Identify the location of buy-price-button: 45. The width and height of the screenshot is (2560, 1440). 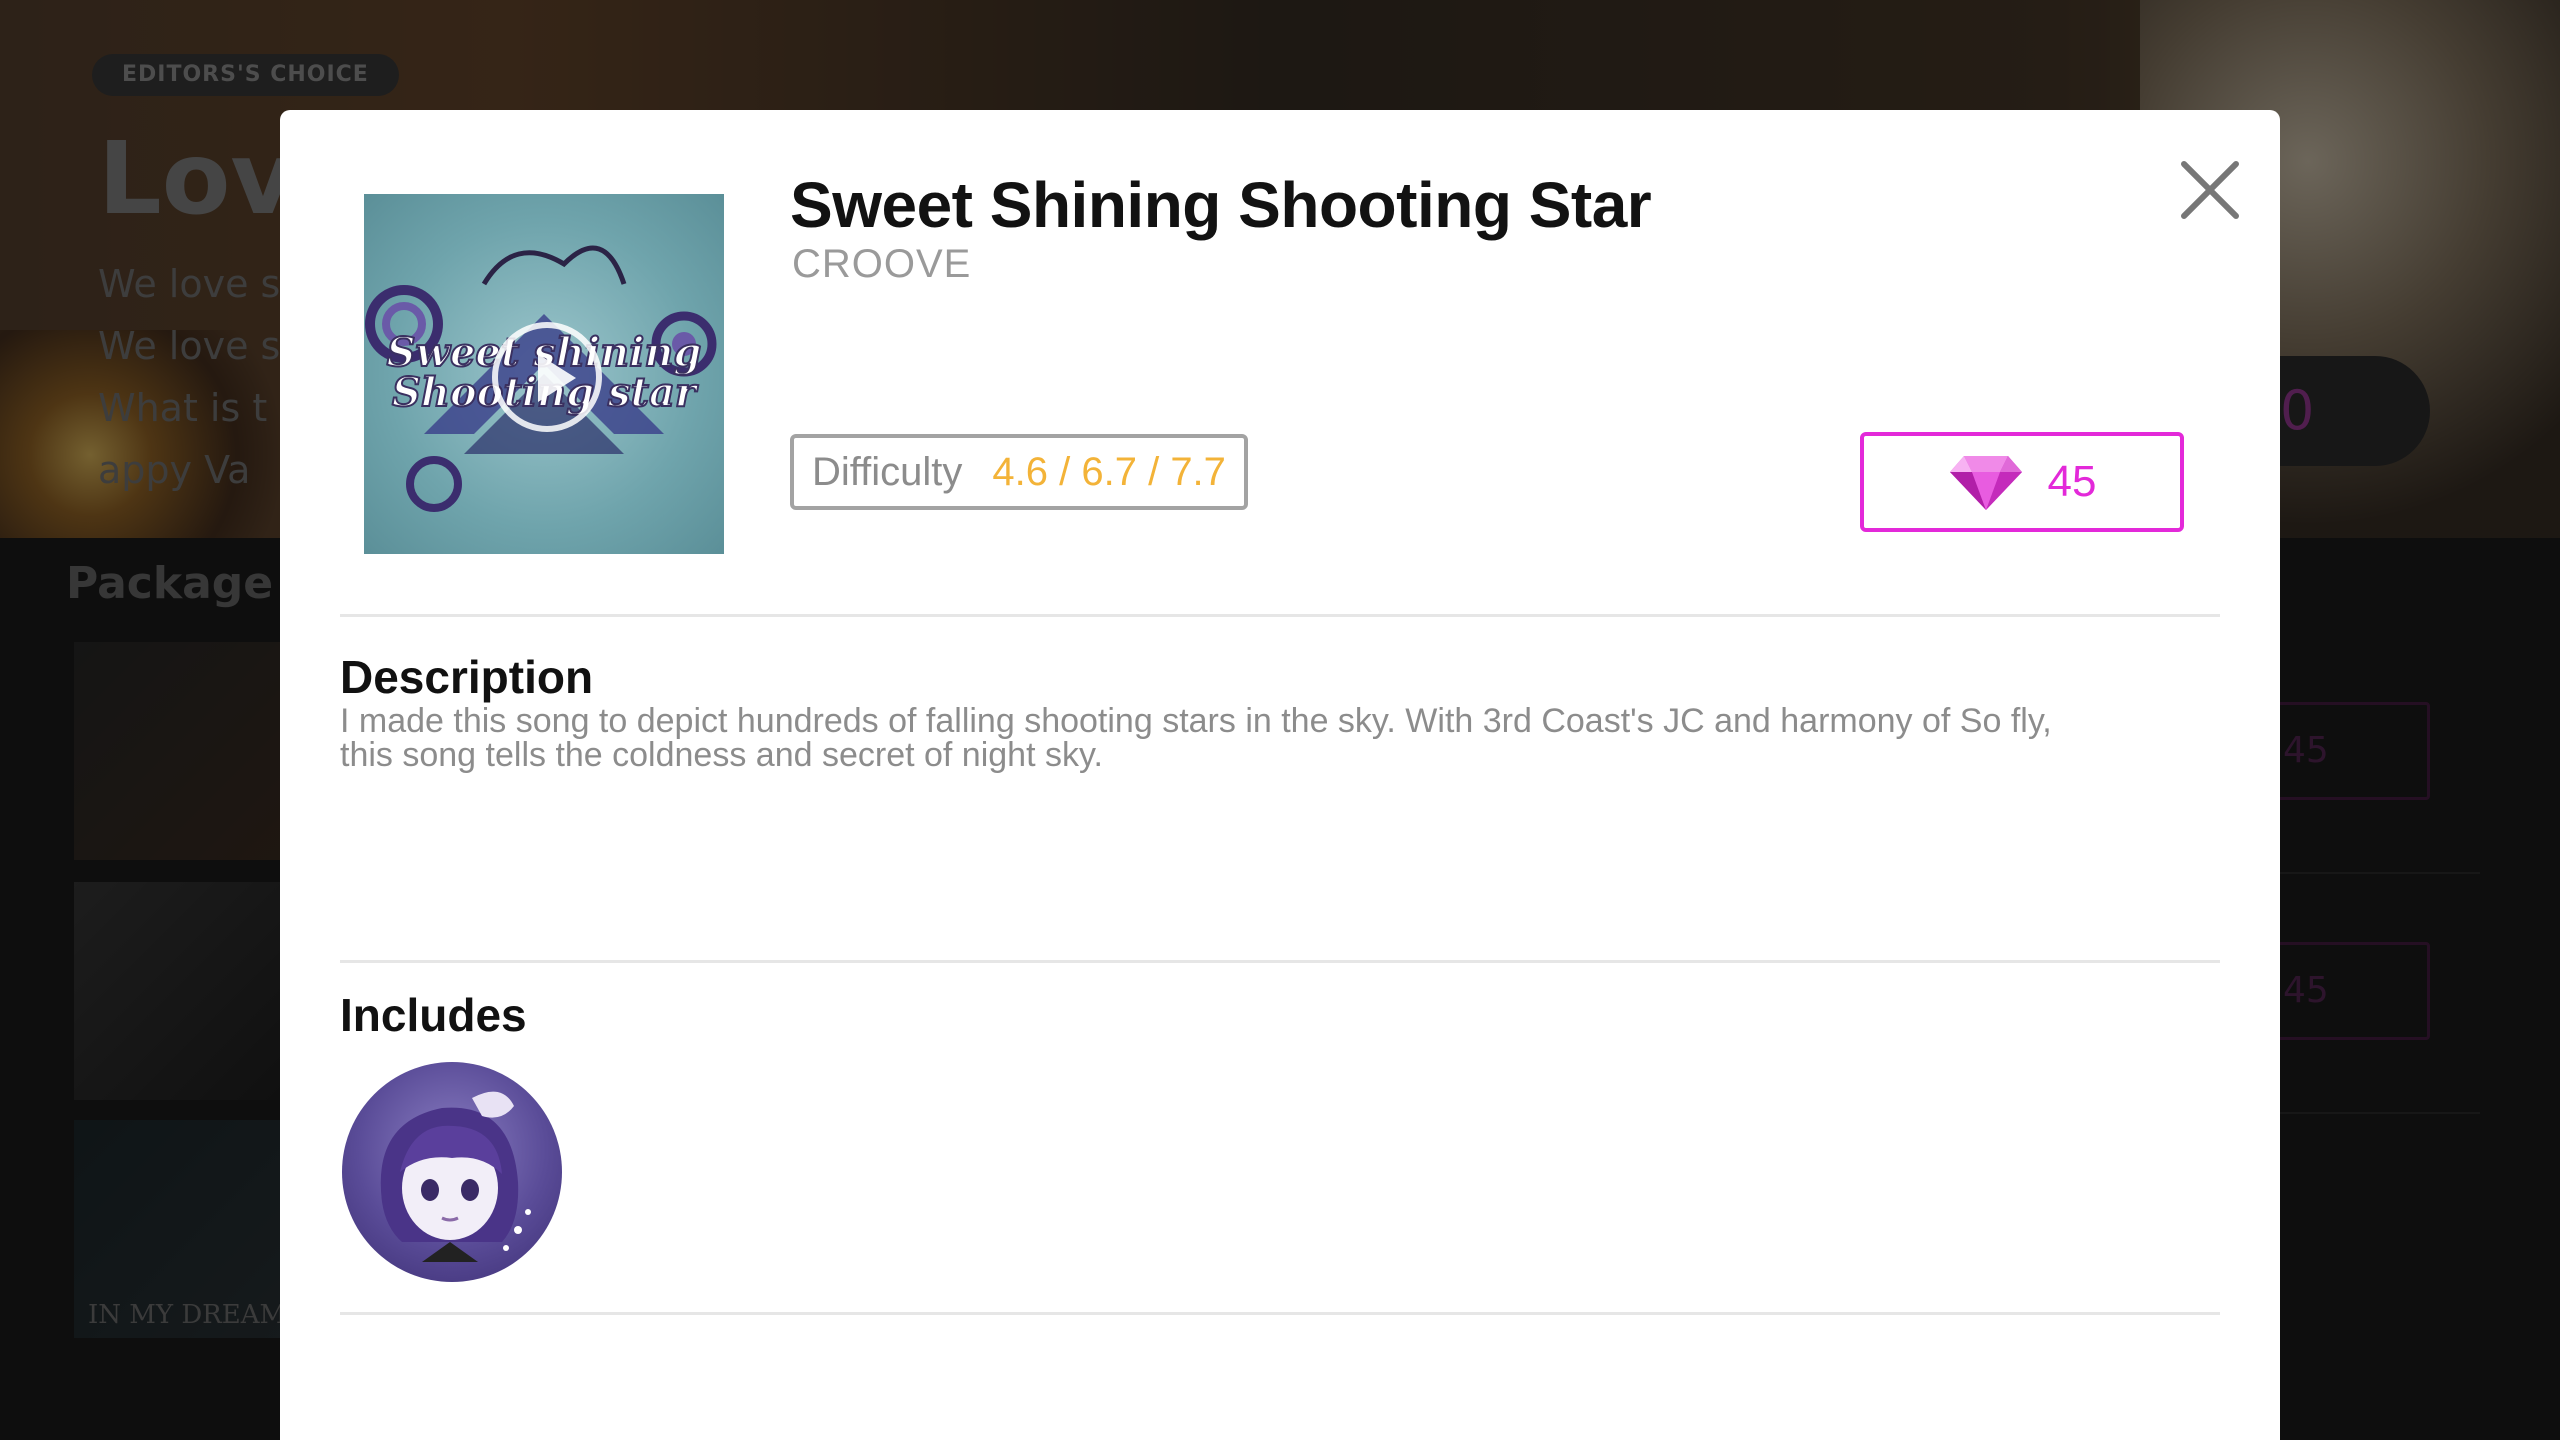
(2022, 482).